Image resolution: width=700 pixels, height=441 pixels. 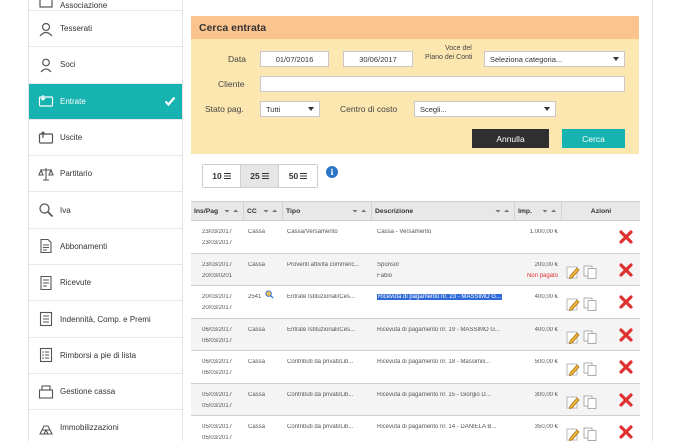 I want to click on document-icon, so click(x=46, y=246).